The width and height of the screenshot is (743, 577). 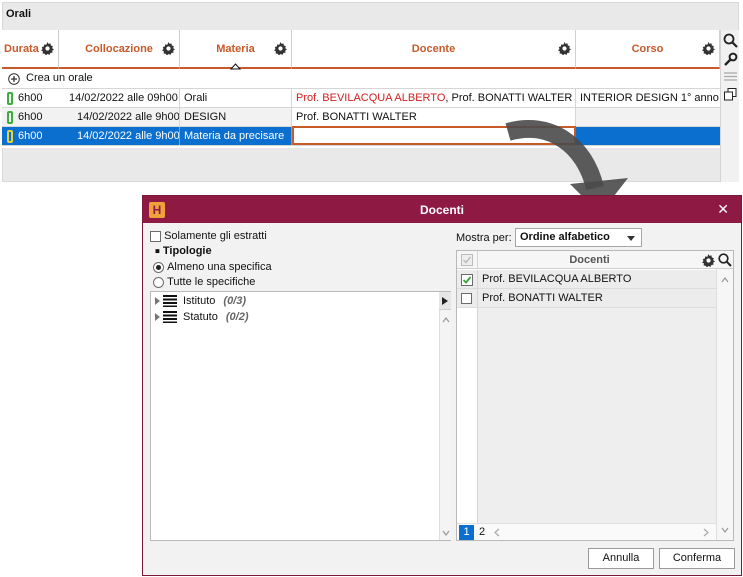 What do you see at coordinates (236, 98) in the screenshot?
I see `cell-materia: Orali` at bounding box center [236, 98].